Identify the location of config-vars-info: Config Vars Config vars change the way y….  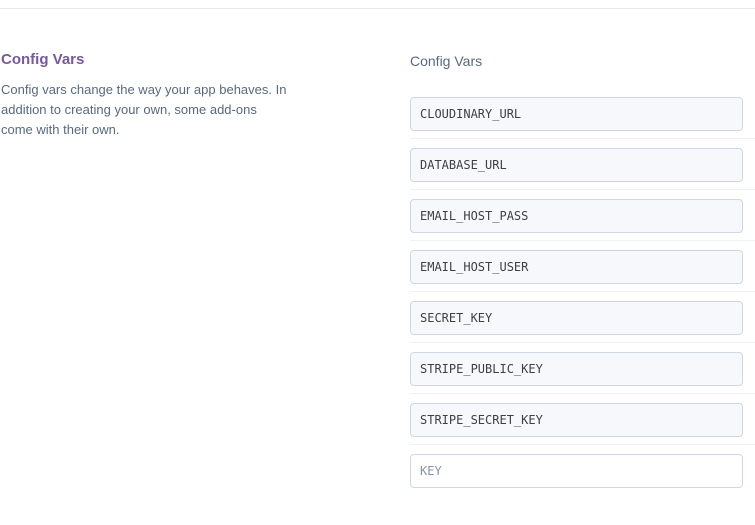
(146, 95).